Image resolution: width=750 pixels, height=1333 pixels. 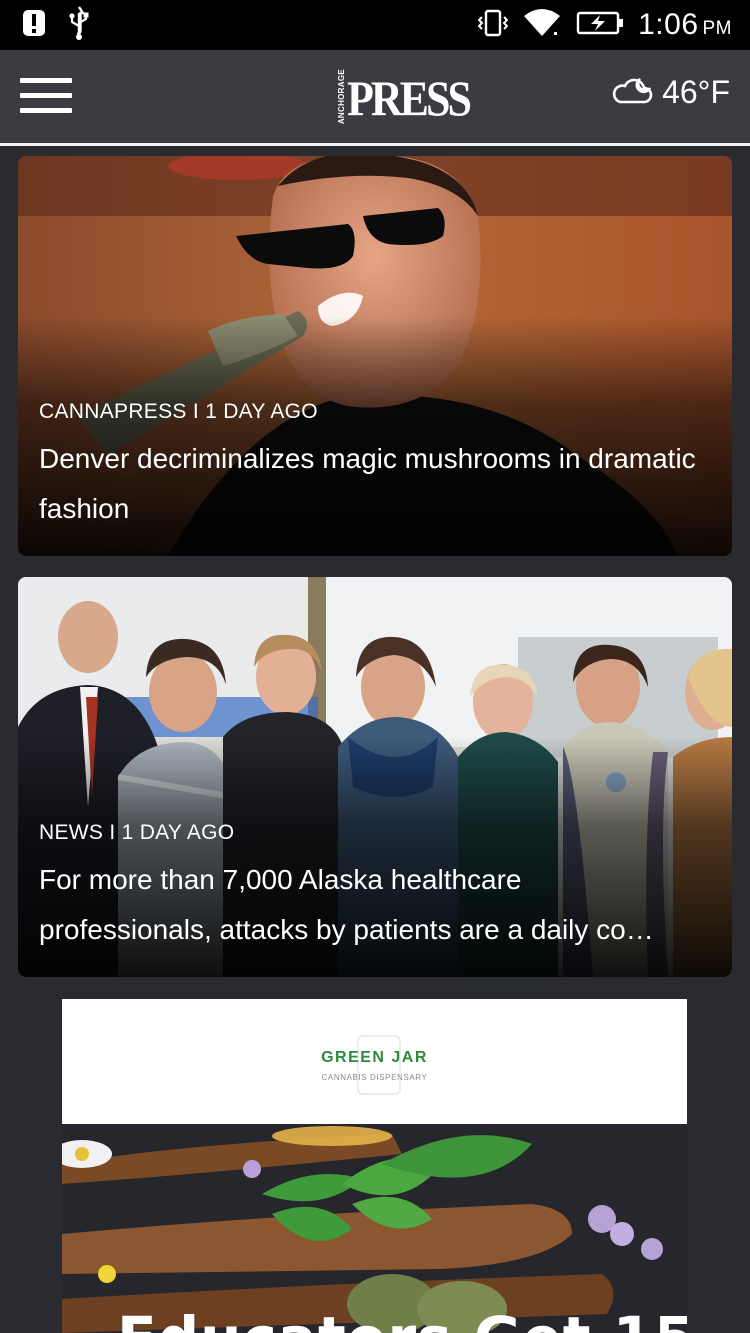 What do you see at coordinates (375, 25) in the screenshot?
I see `status-bar: 1:06 PM` at bounding box center [375, 25].